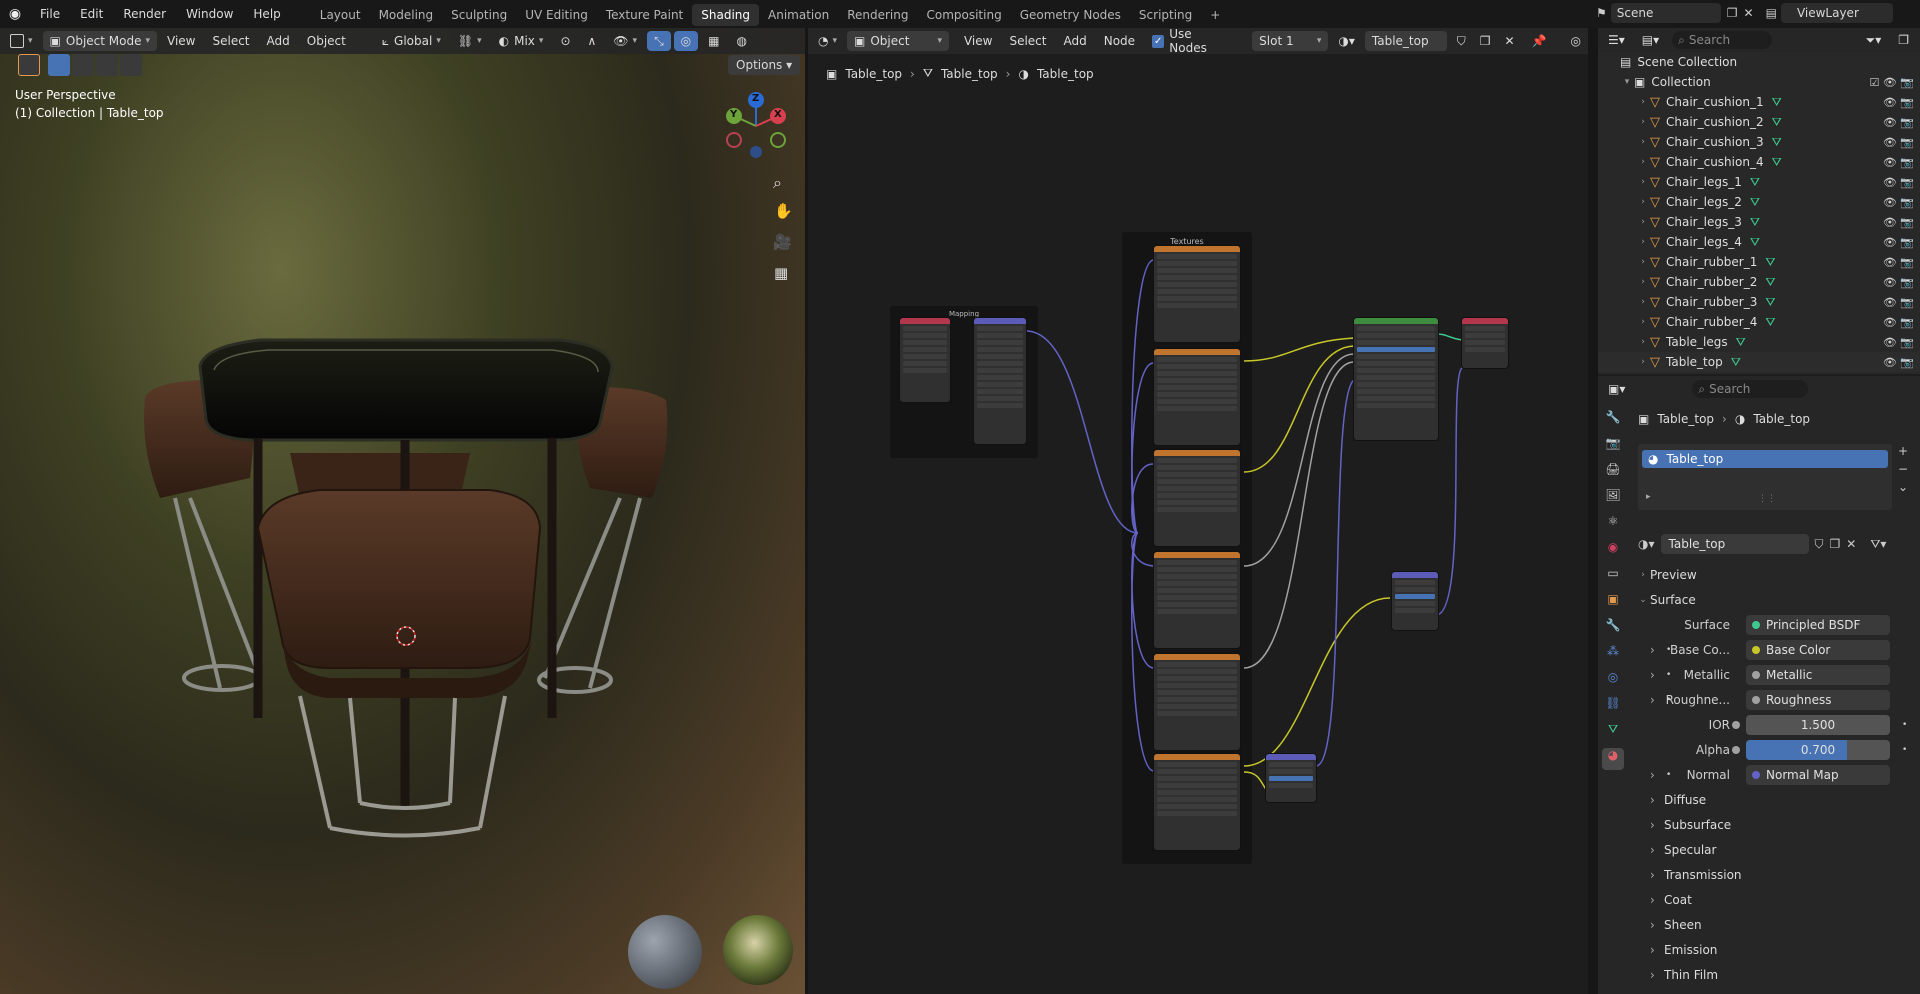  What do you see at coordinates (1165, 15) in the screenshot?
I see `tab-scripting: Scripting` at bounding box center [1165, 15].